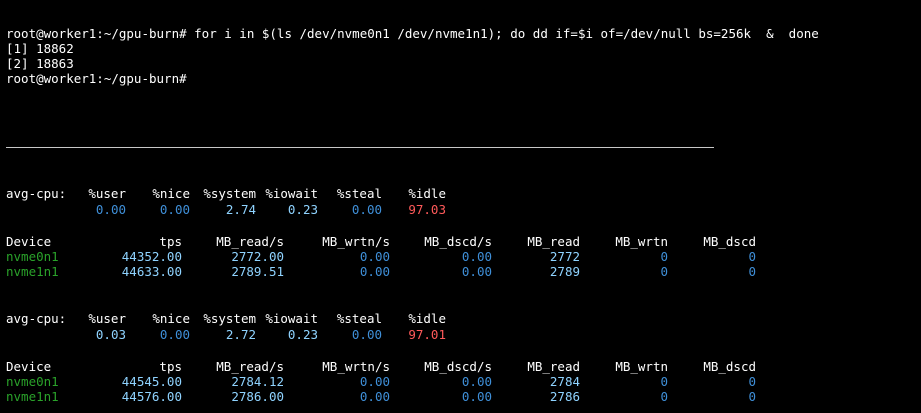 This screenshot has height=413, width=921. I want to click on device-tps: 44633.00, so click(151, 271).